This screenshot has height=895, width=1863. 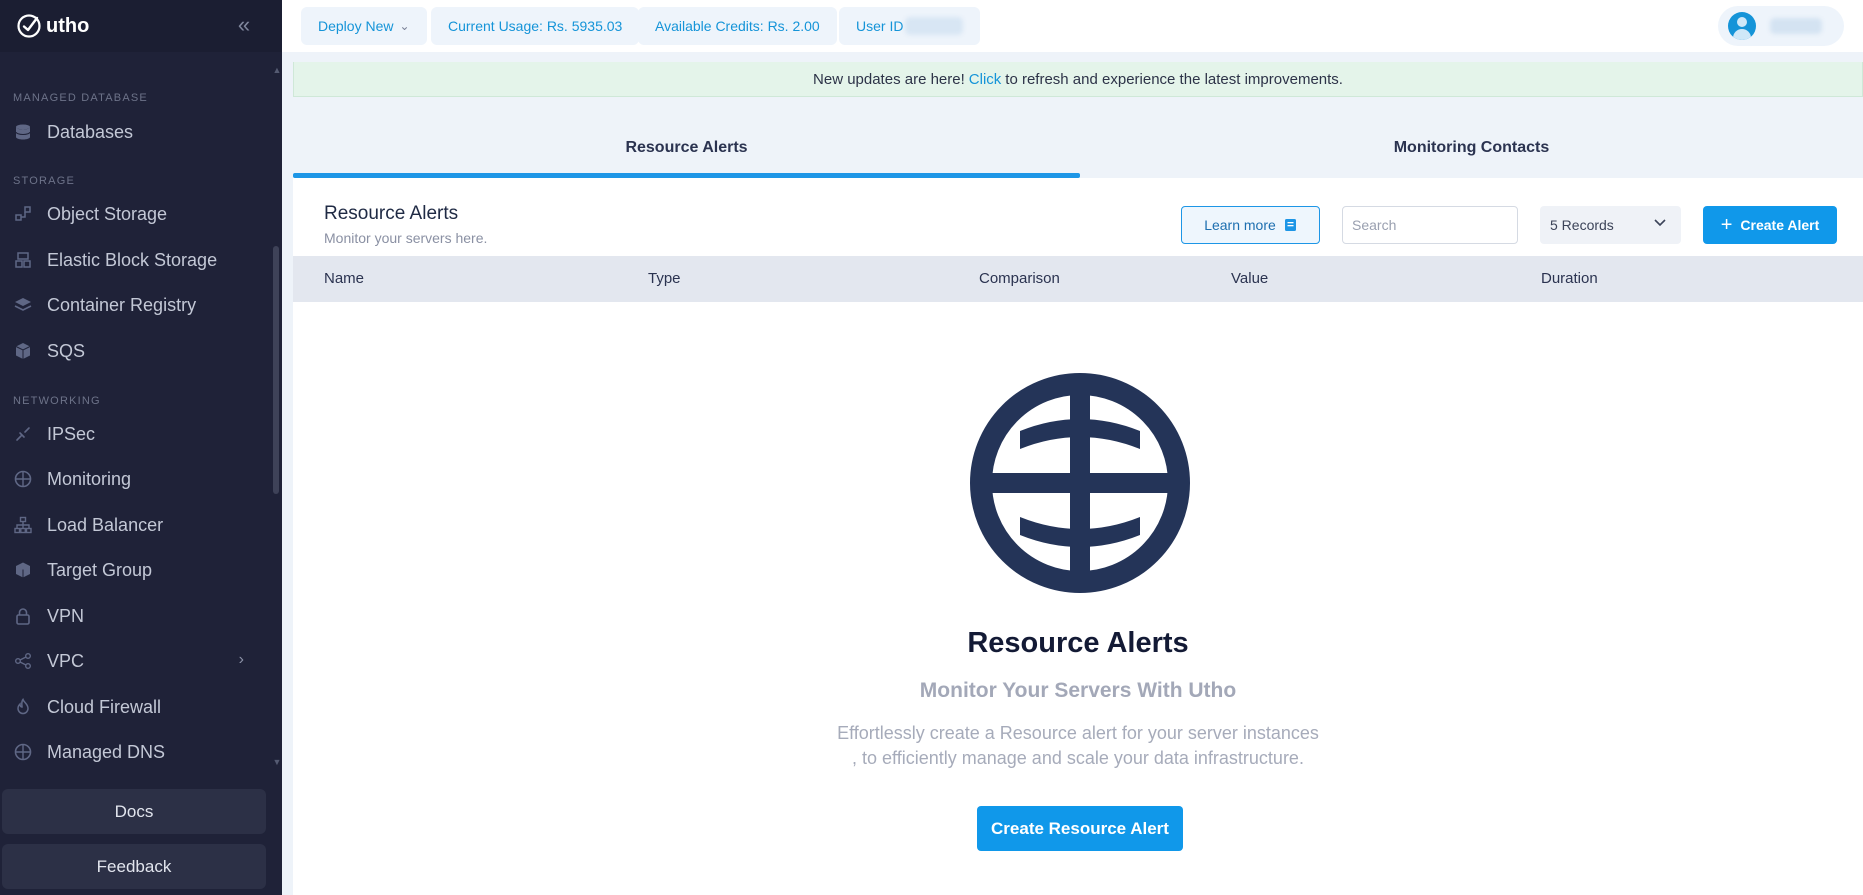 I want to click on chevron-right-icon: ›, so click(x=241, y=659).